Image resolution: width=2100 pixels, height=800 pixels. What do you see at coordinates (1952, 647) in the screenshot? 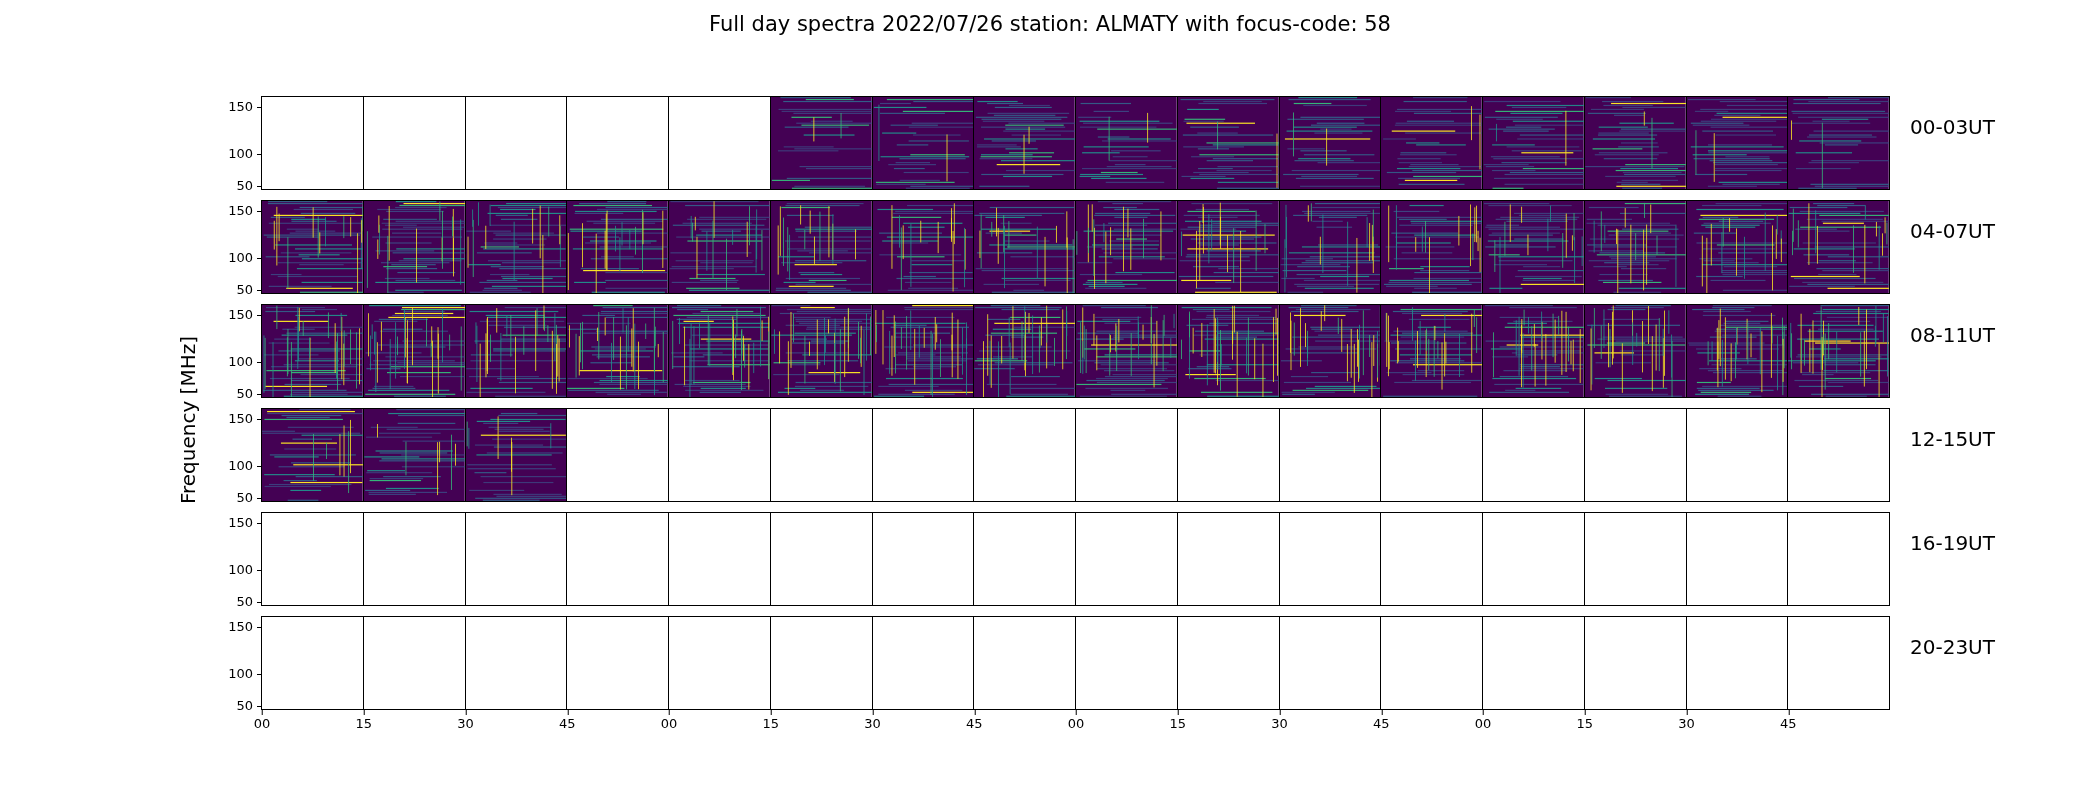
I see `row-time-label: 20-23UT` at bounding box center [1952, 647].